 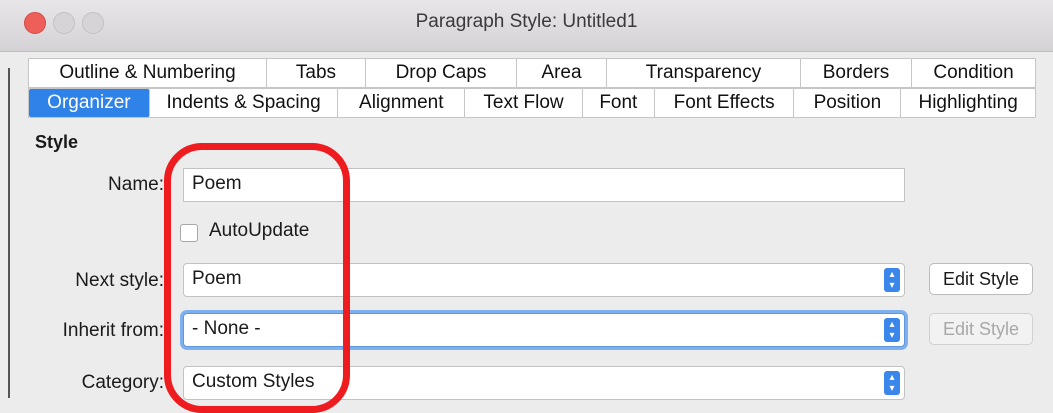 I want to click on title-bar: Paragraph Style: Untitled1, so click(x=526, y=26).